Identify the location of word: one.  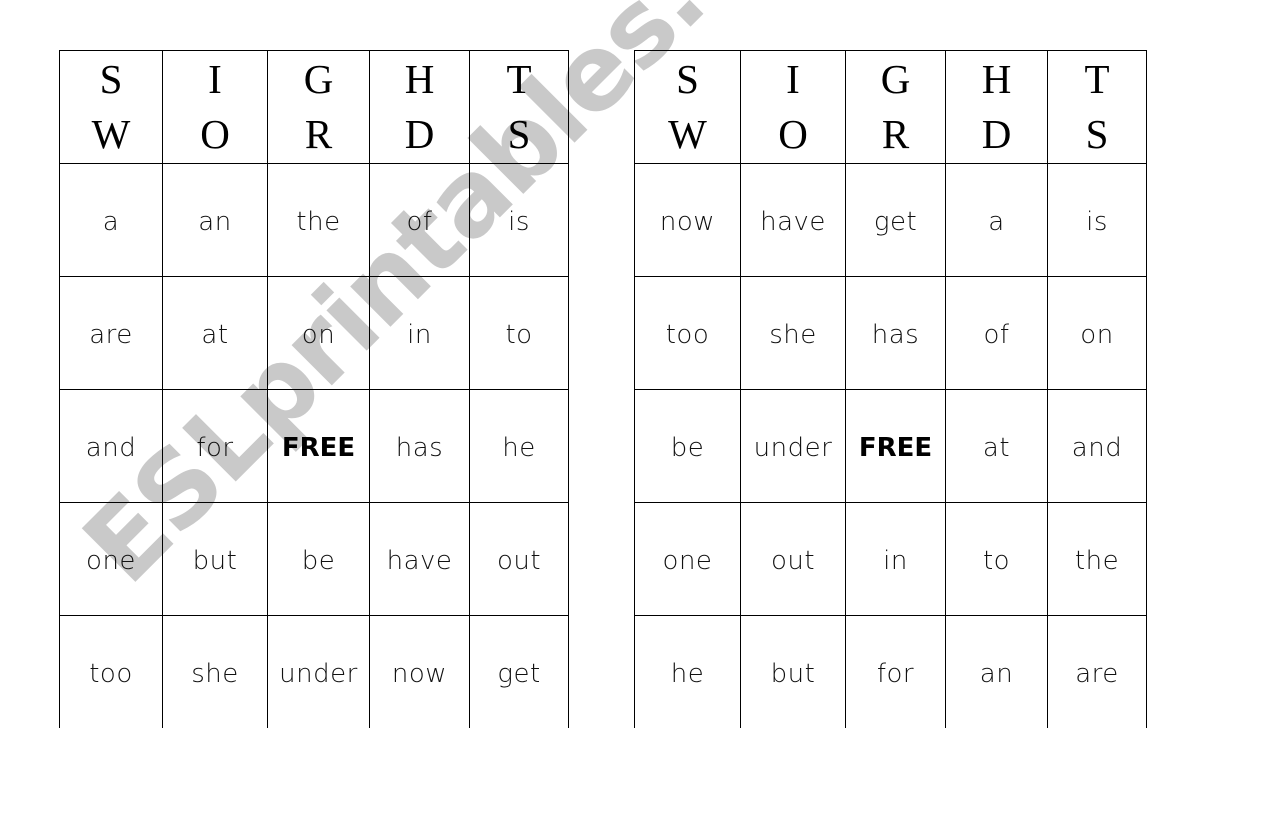
(111, 561).